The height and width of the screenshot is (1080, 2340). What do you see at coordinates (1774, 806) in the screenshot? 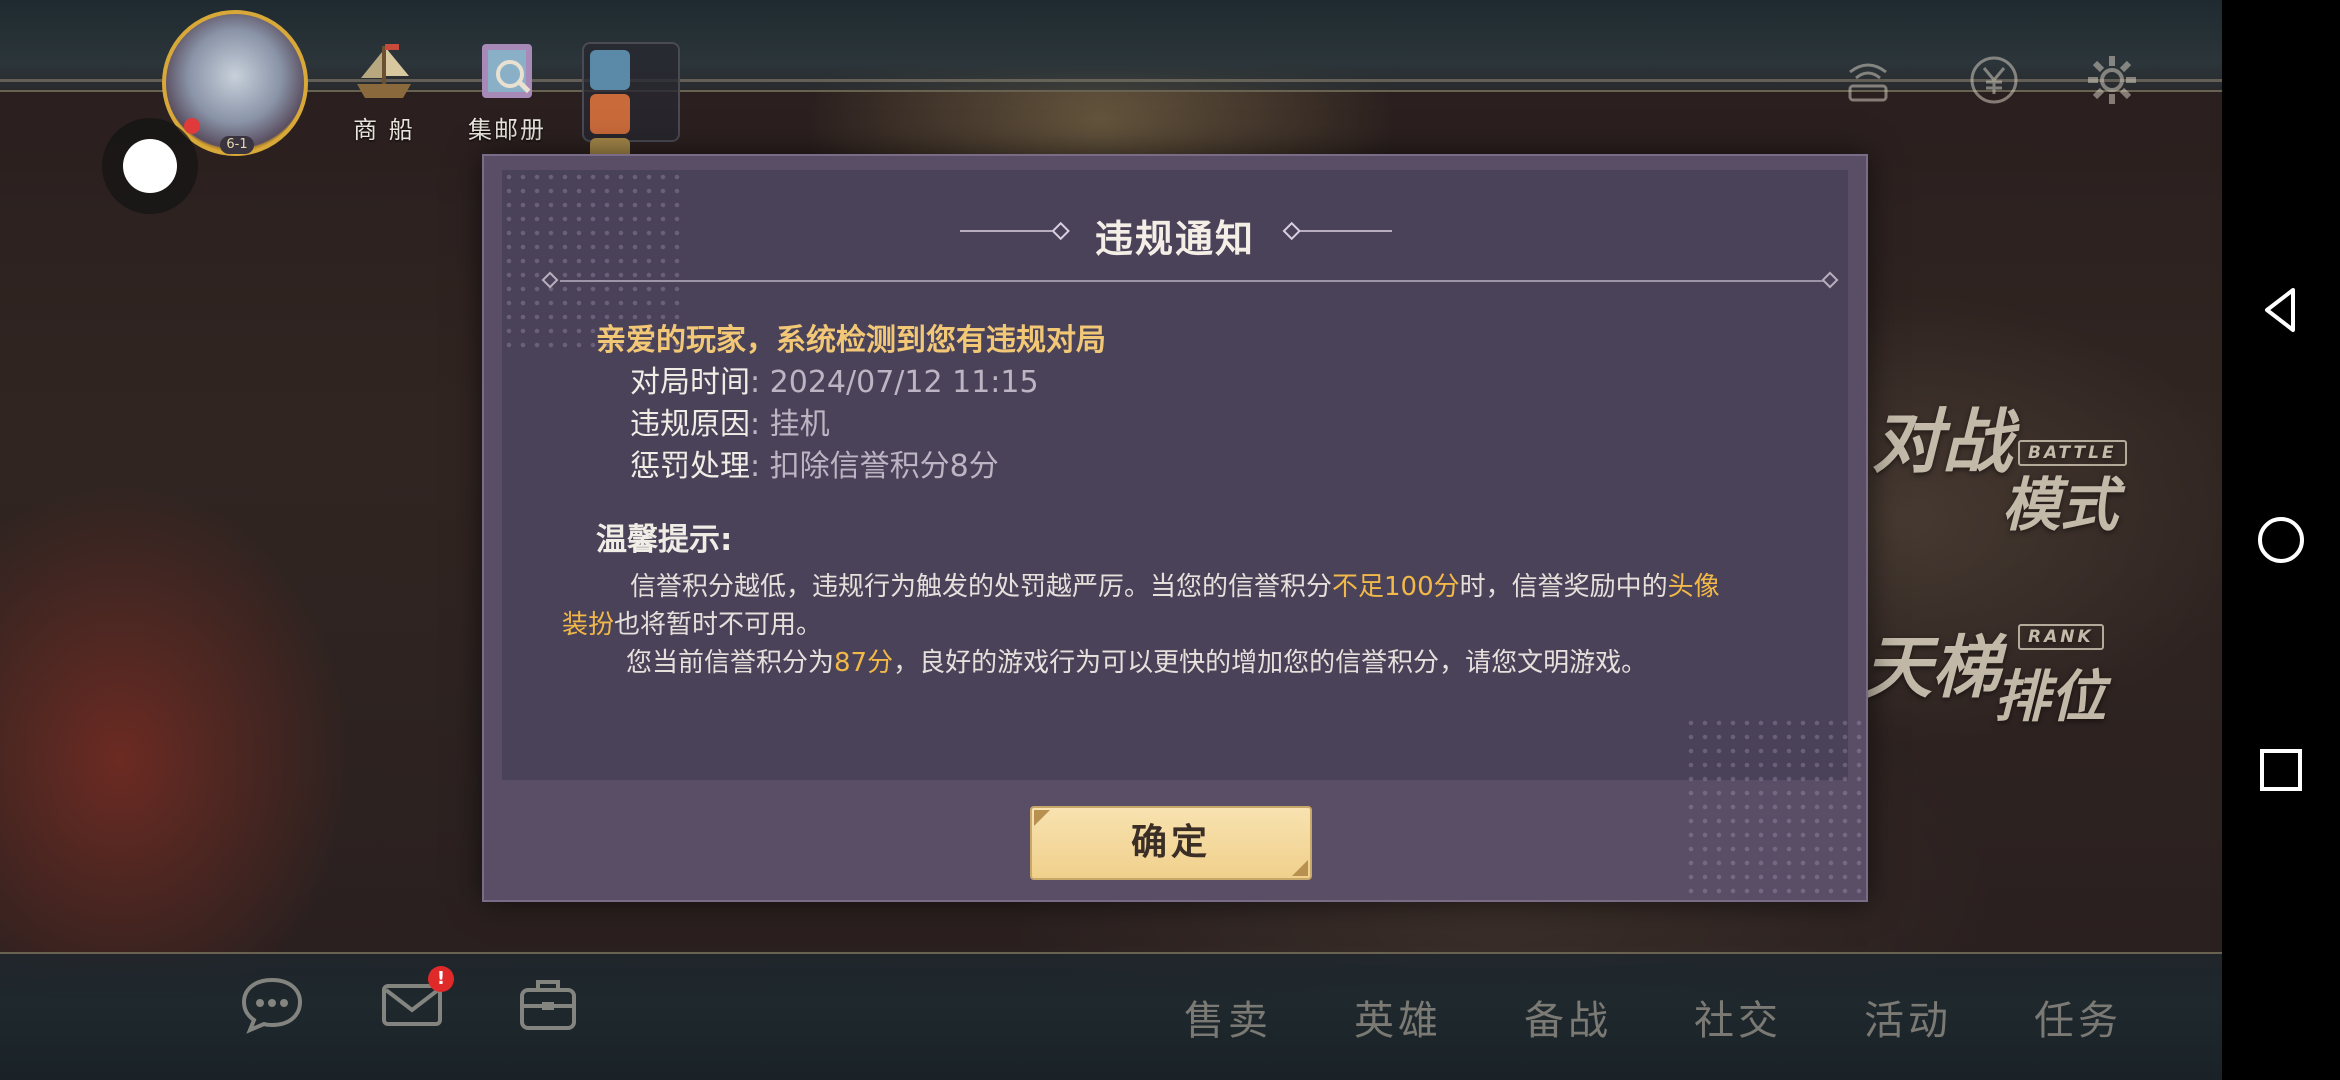
I see `dialog-pattern-decoration` at bounding box center [1774, 806].